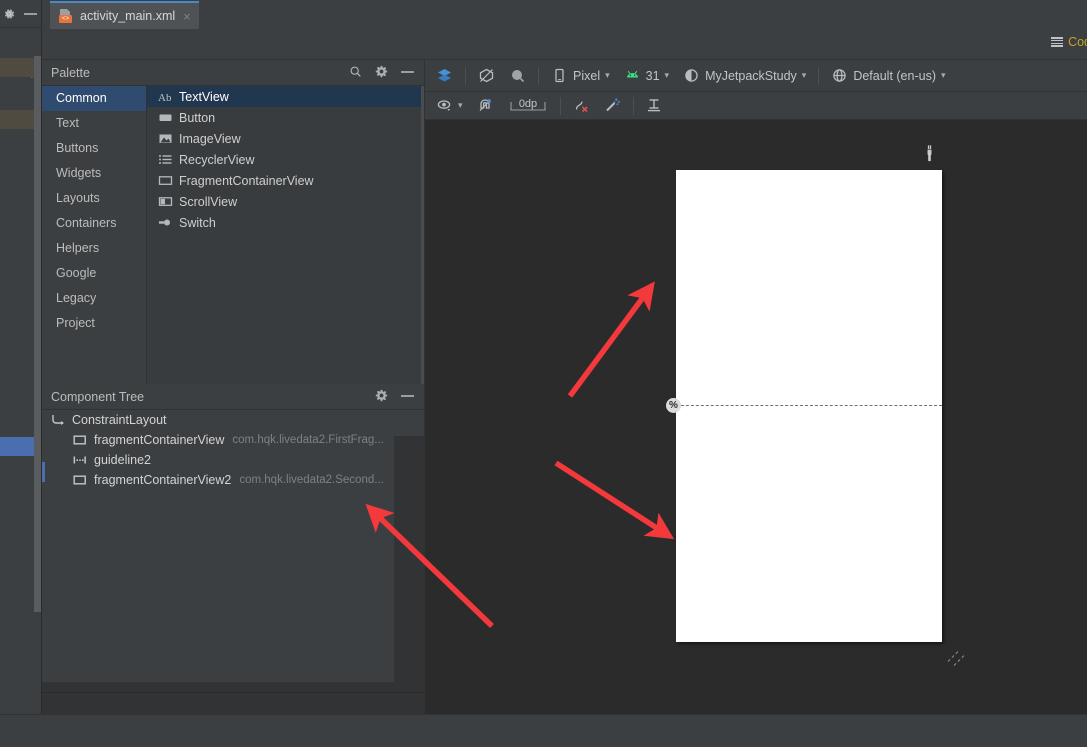 The image size is (1087, 747). I want to click on toolbar-button-orientation, so click(517, 76).